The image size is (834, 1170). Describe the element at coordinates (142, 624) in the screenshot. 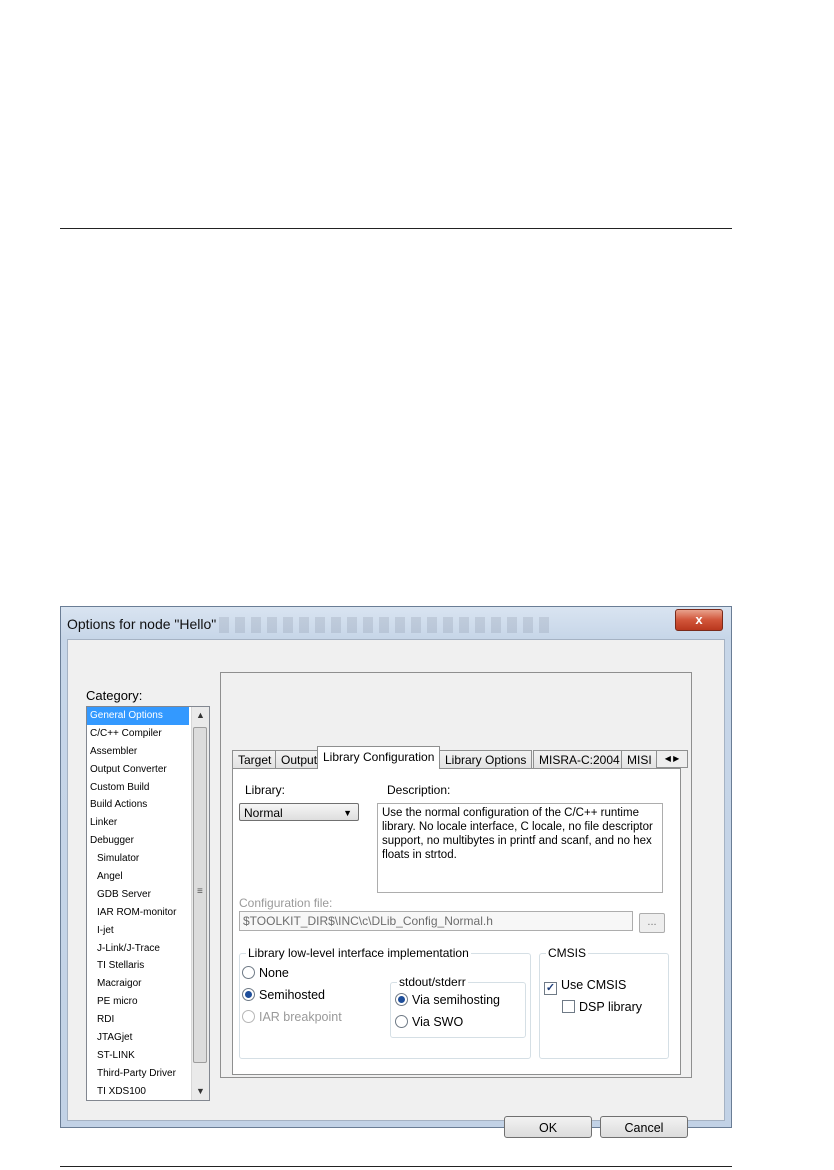

I see `dialog-title: Options for node "Hello"` at that location.